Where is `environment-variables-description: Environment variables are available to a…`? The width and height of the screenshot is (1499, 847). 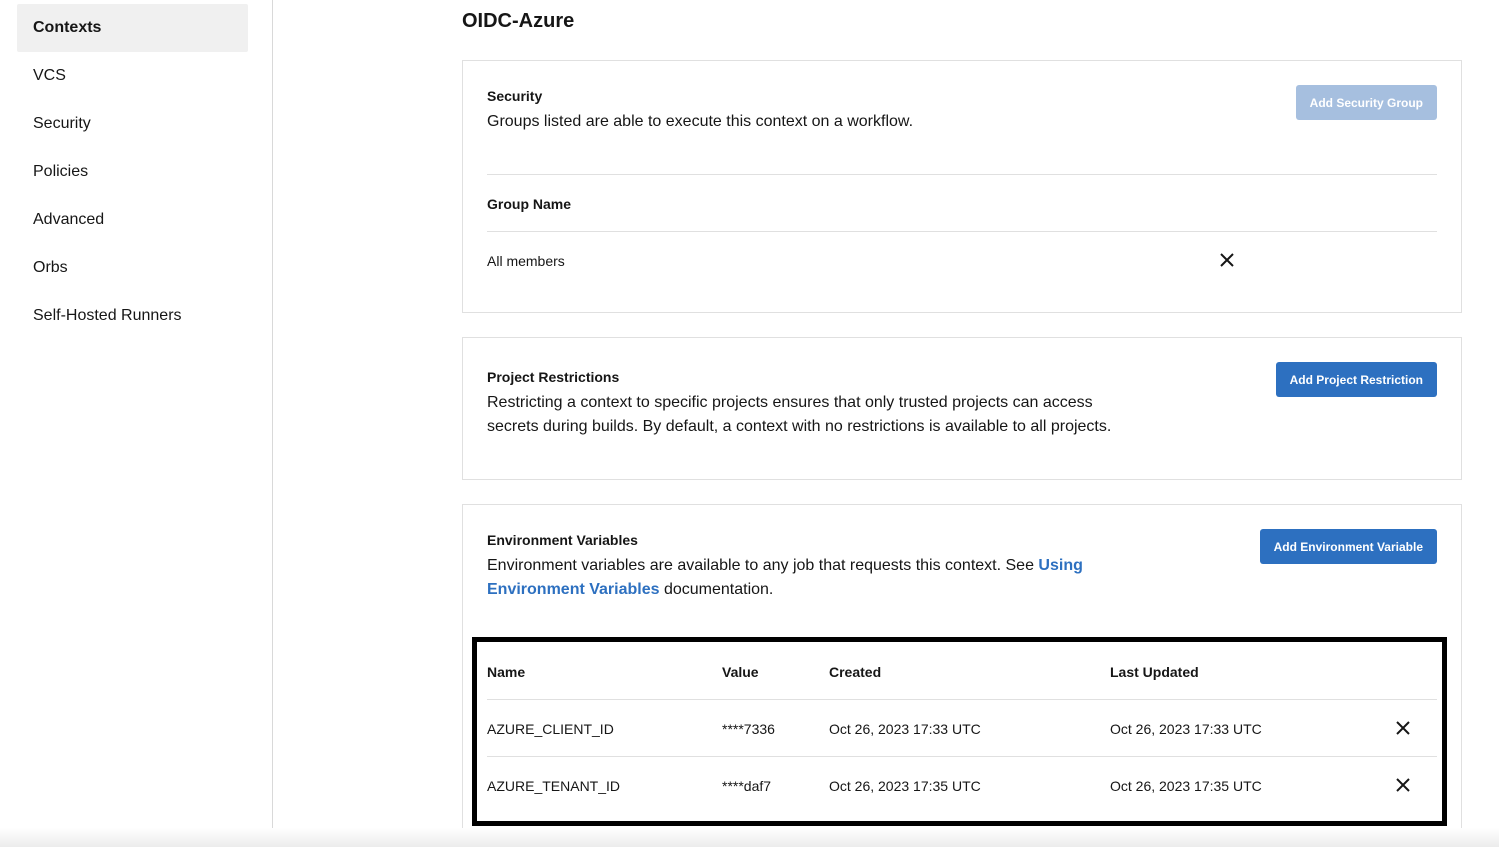 environment-variables-description: Environment variables are available to a… is located at coordinates (787, 578).